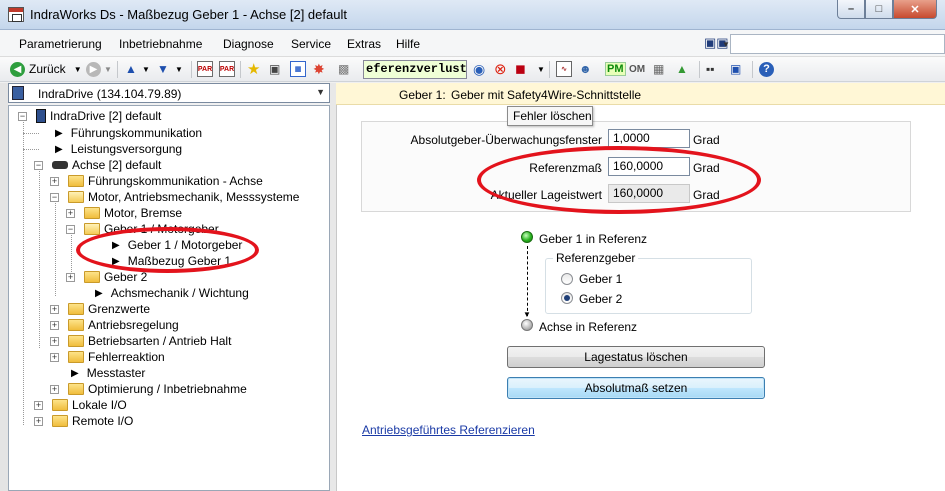  I want to click on leaf-arrow-icon: ▶, so click(59, 149).